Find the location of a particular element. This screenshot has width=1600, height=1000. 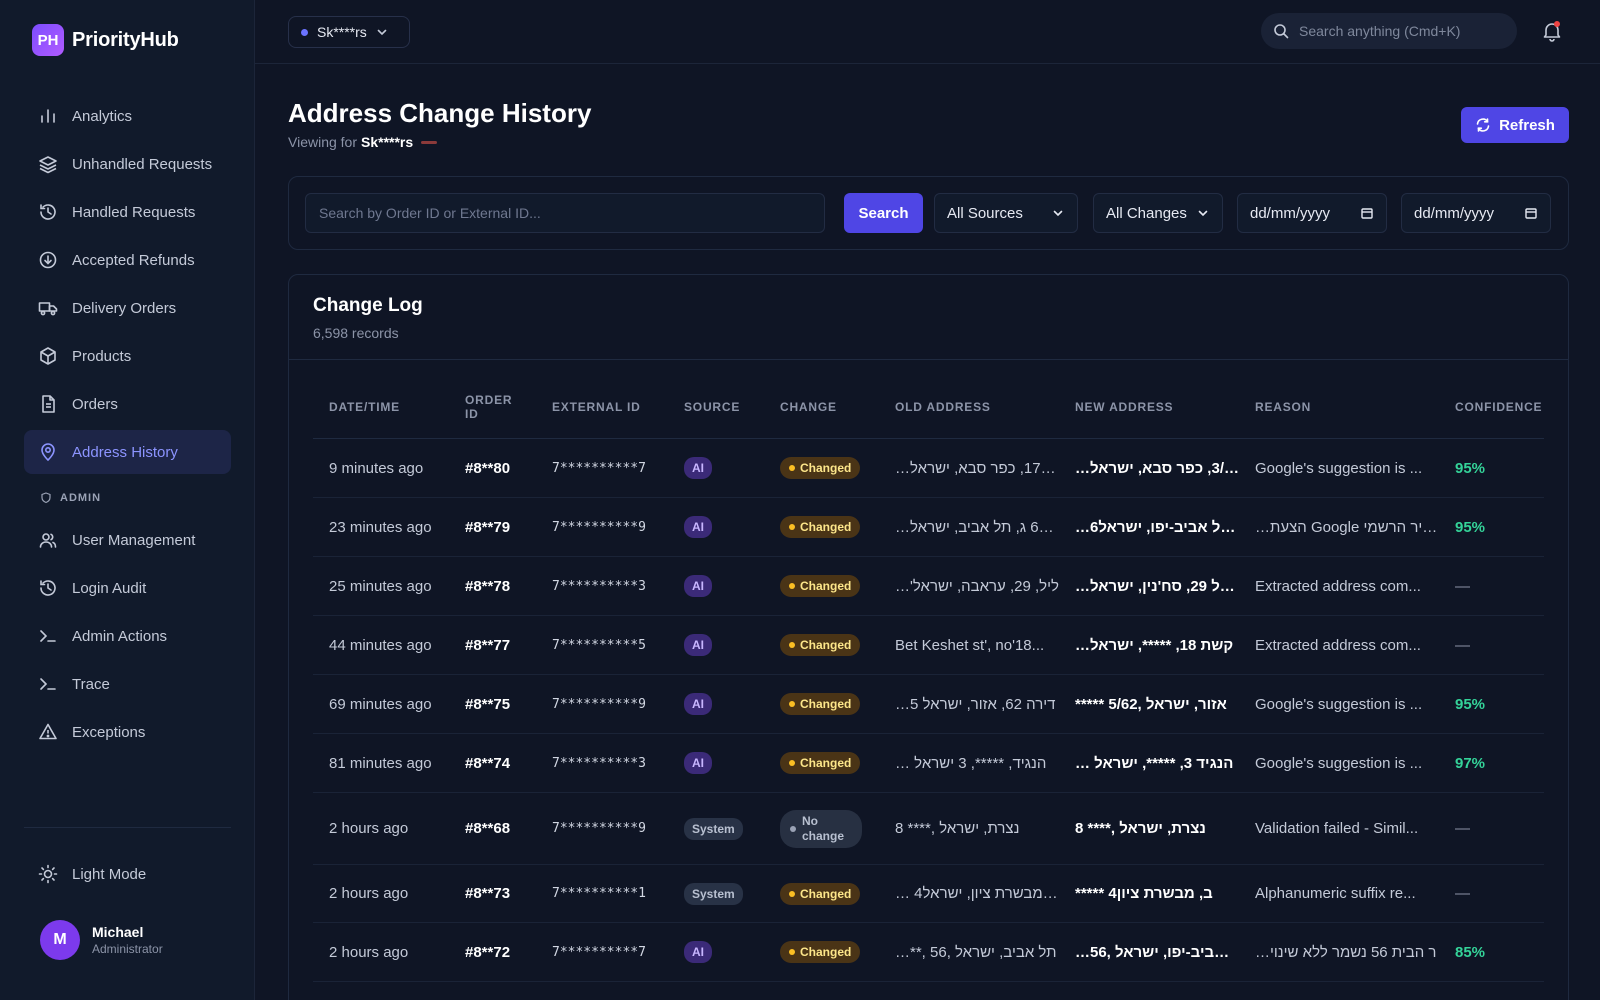

sidebar-item-handled-requests: Handled Requests is located at coordinates (127, 212).